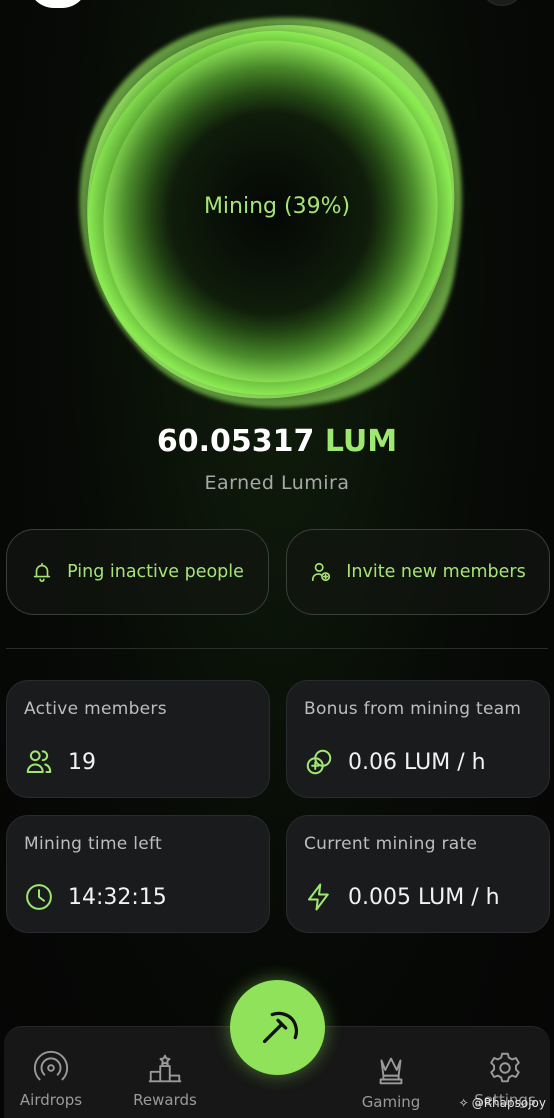  What do you see at coordinates (138, 739) in the screenshot?
I see `active-members-card: Active members 19` at bounding box center [138, 739].